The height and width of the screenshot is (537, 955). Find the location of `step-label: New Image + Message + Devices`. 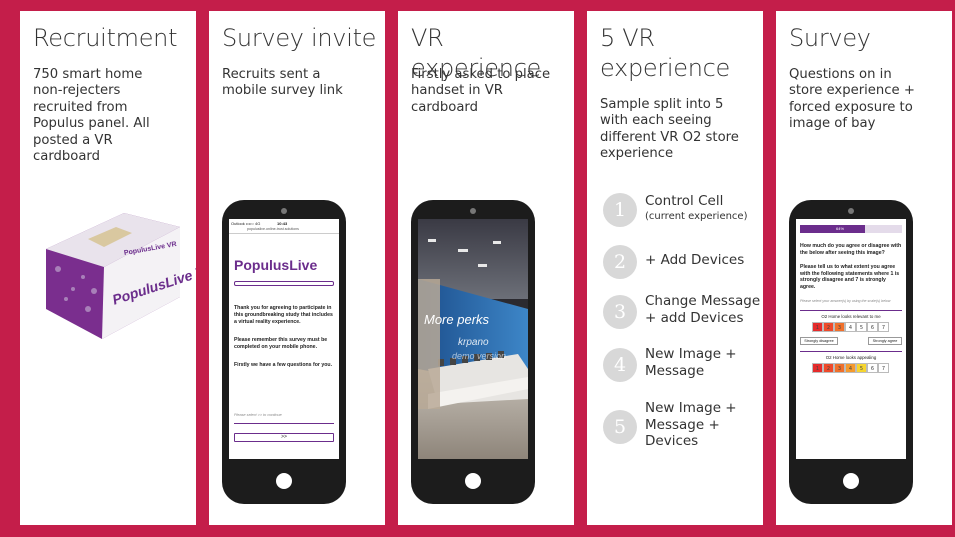

step-label: New Image + Message + Devices is located at coordinates (691, 424).